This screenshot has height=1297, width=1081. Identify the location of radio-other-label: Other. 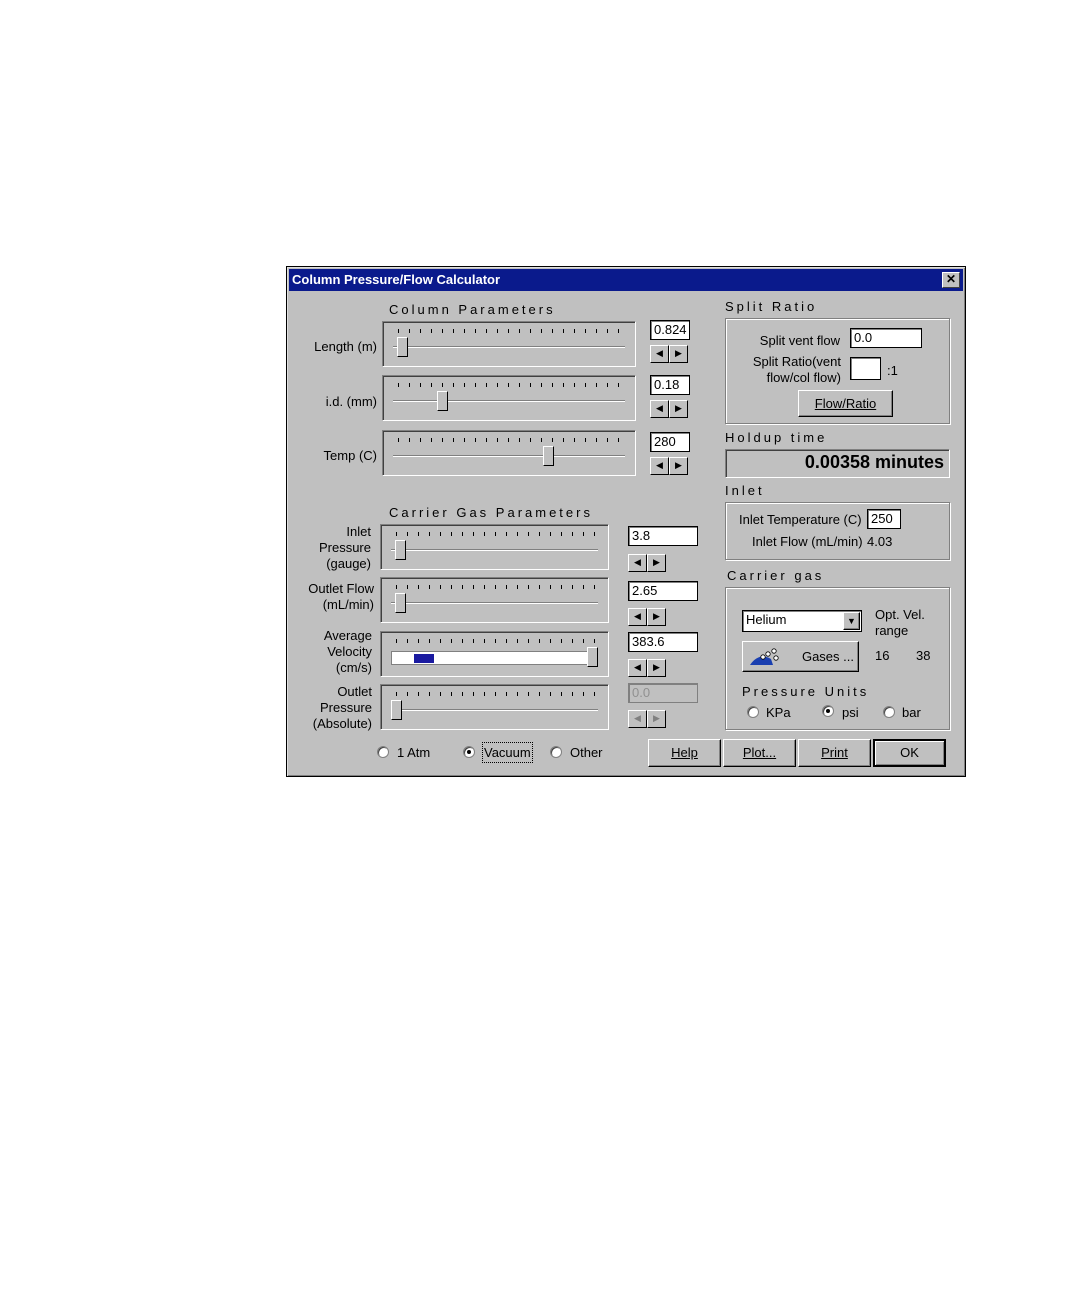
(586, 752).